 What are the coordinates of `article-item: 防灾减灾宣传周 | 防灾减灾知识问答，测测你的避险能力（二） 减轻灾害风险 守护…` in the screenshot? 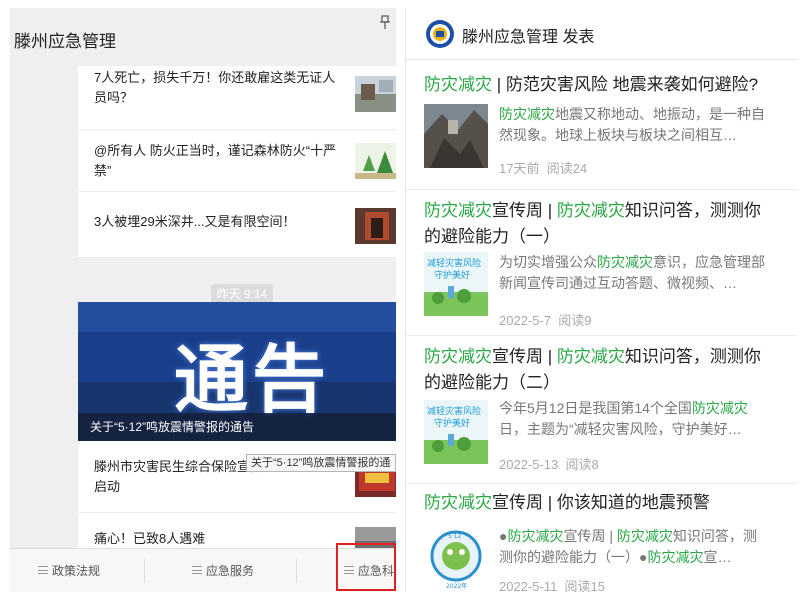 It's located at (601, 410).